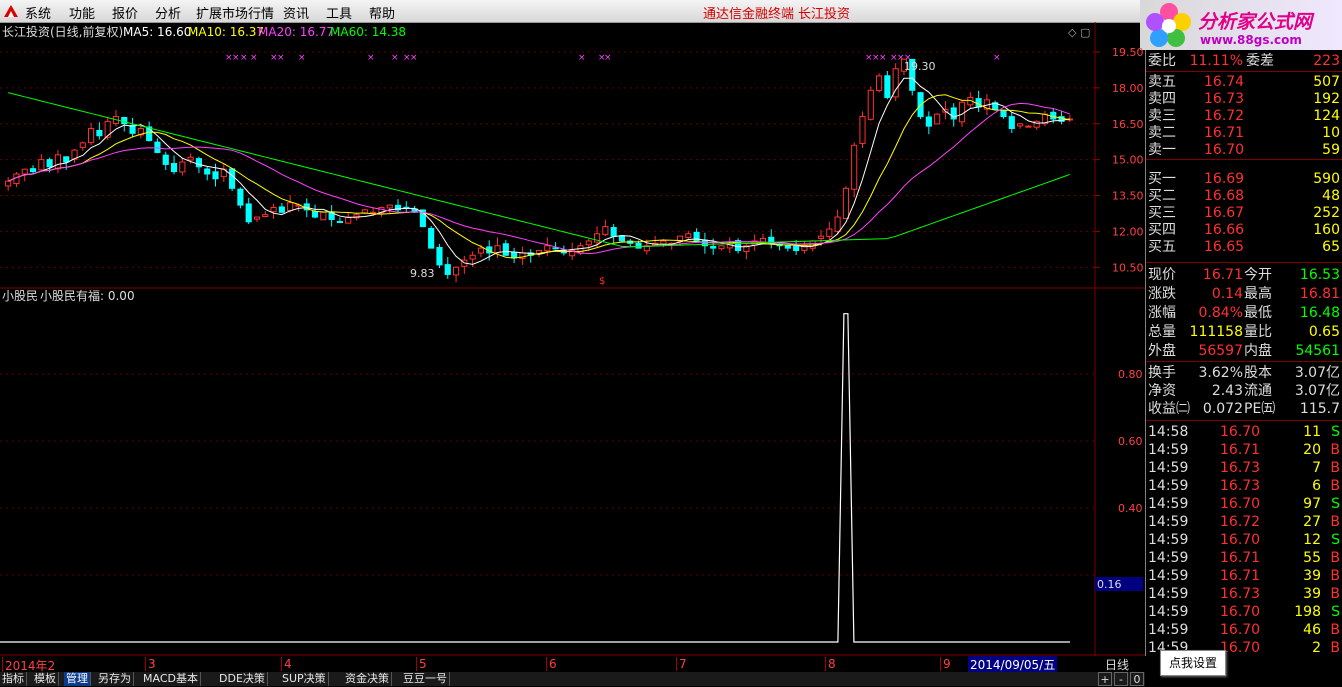 This screenshot has height=687, width=1342. Describe the element at coordinates (1312, 630) in the screenshot. I see `trade-volume: 46` at that location.